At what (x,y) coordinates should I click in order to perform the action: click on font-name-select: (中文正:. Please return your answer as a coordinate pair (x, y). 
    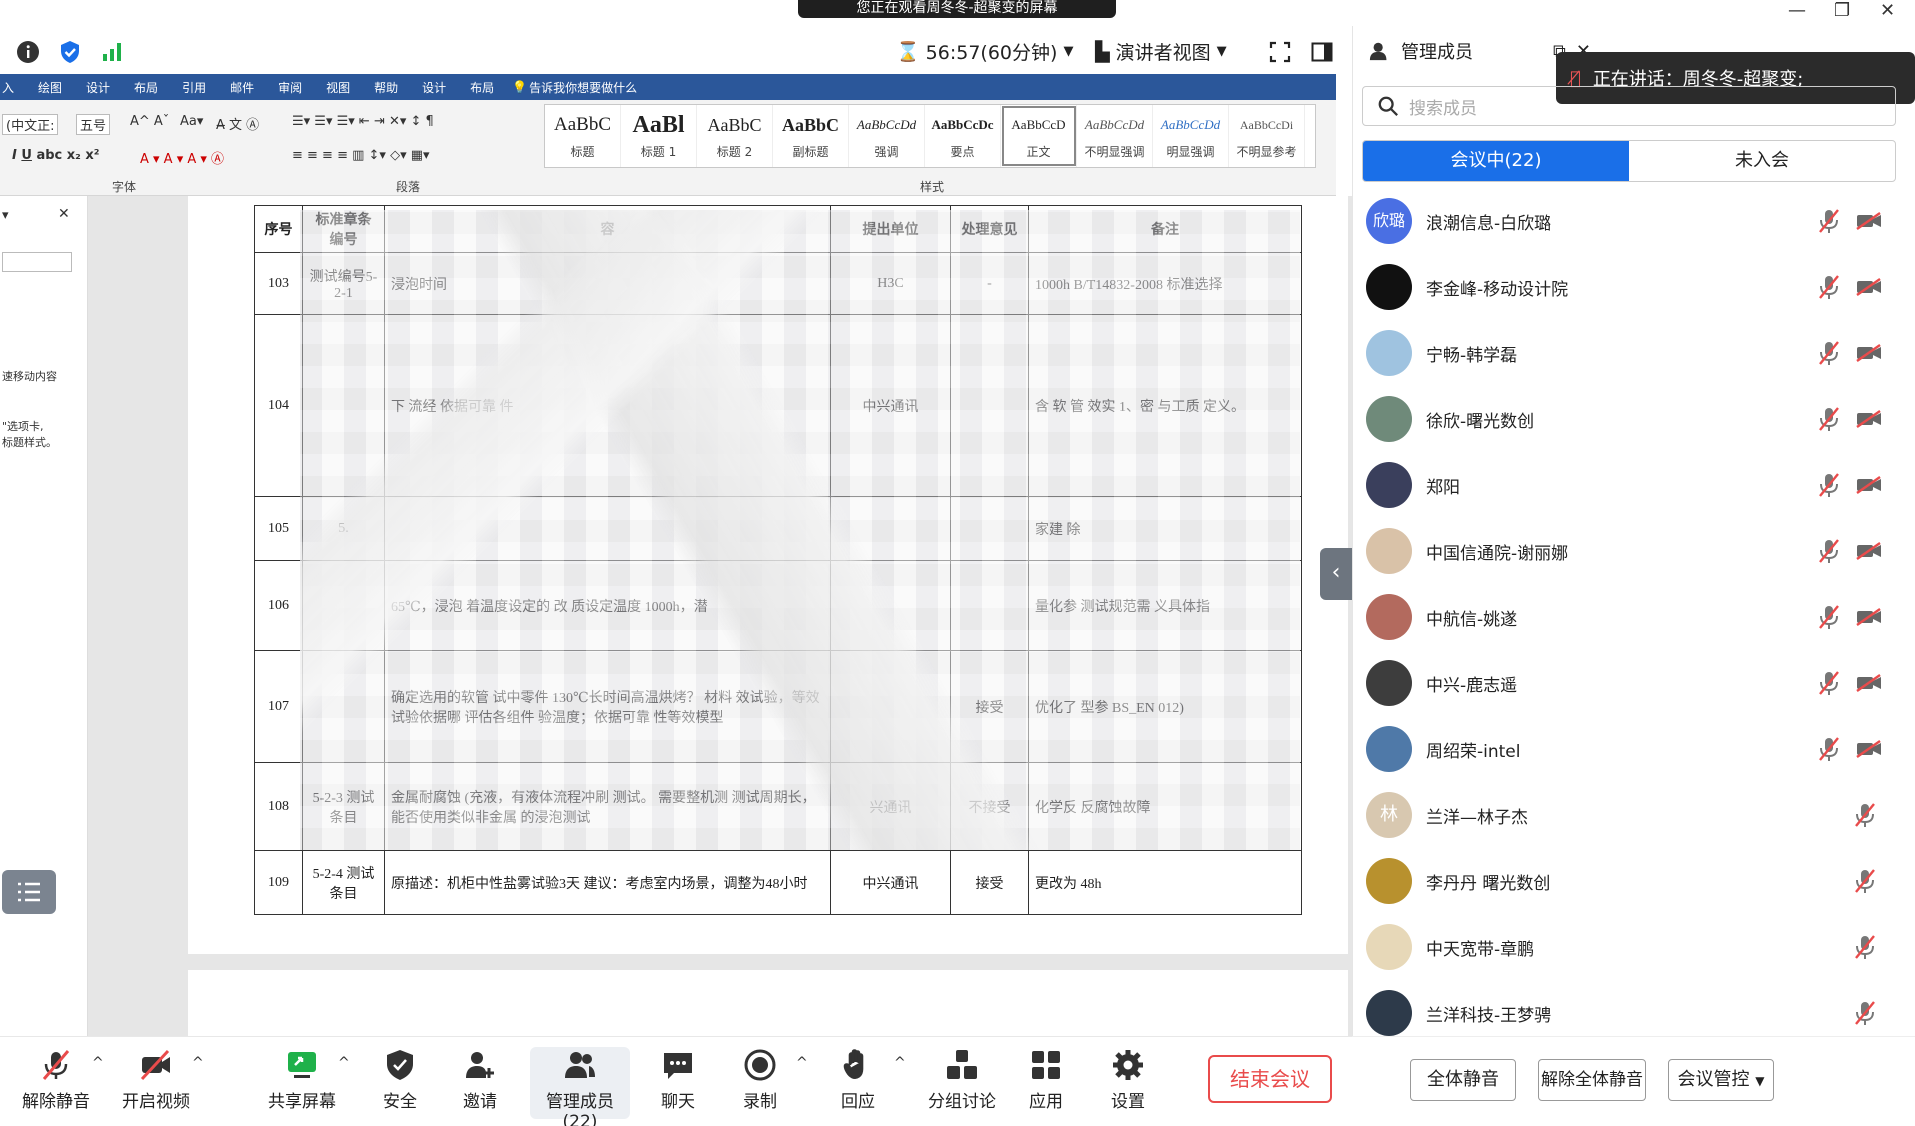
    Looking at the image, I should click on (30, 124).